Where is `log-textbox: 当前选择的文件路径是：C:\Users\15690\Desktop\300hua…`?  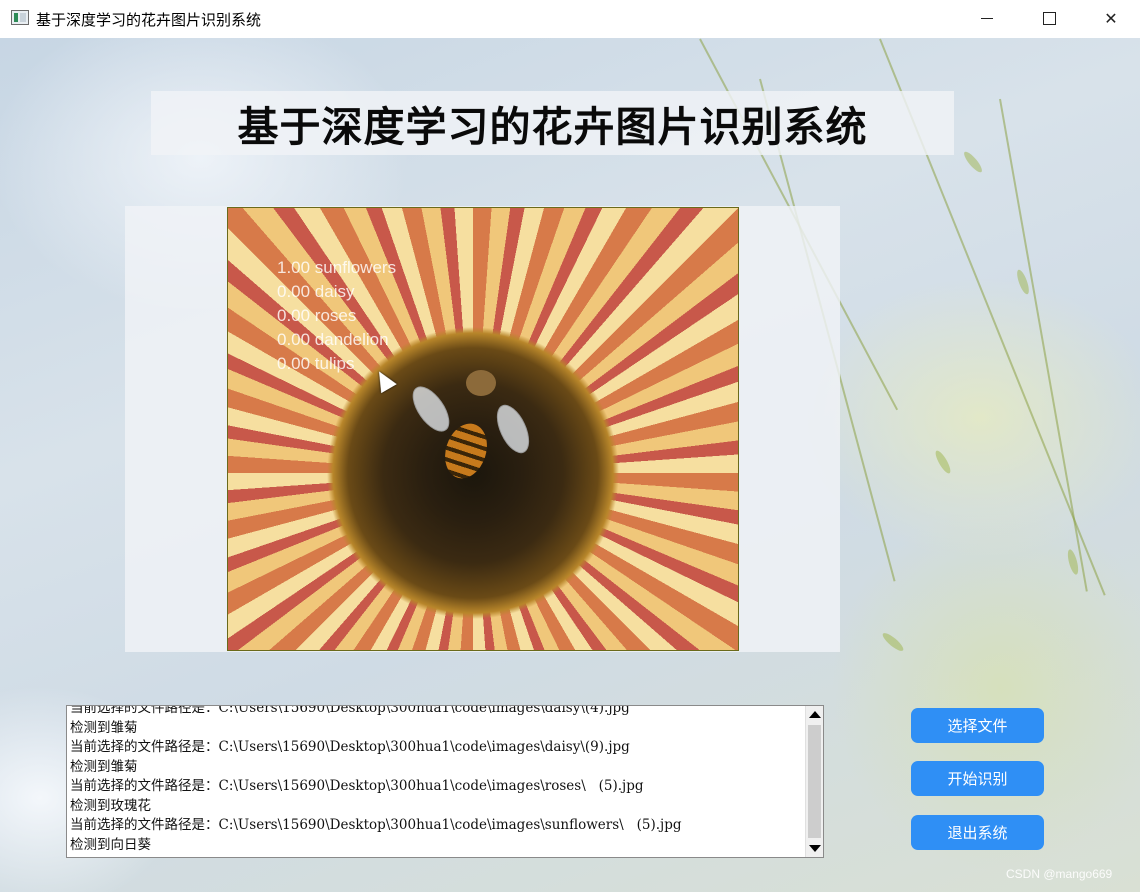
log-textbox: 当前选择的文件路径是：C:\Users\15690\Desktop\300hua… is located at coordinates (445, 781).